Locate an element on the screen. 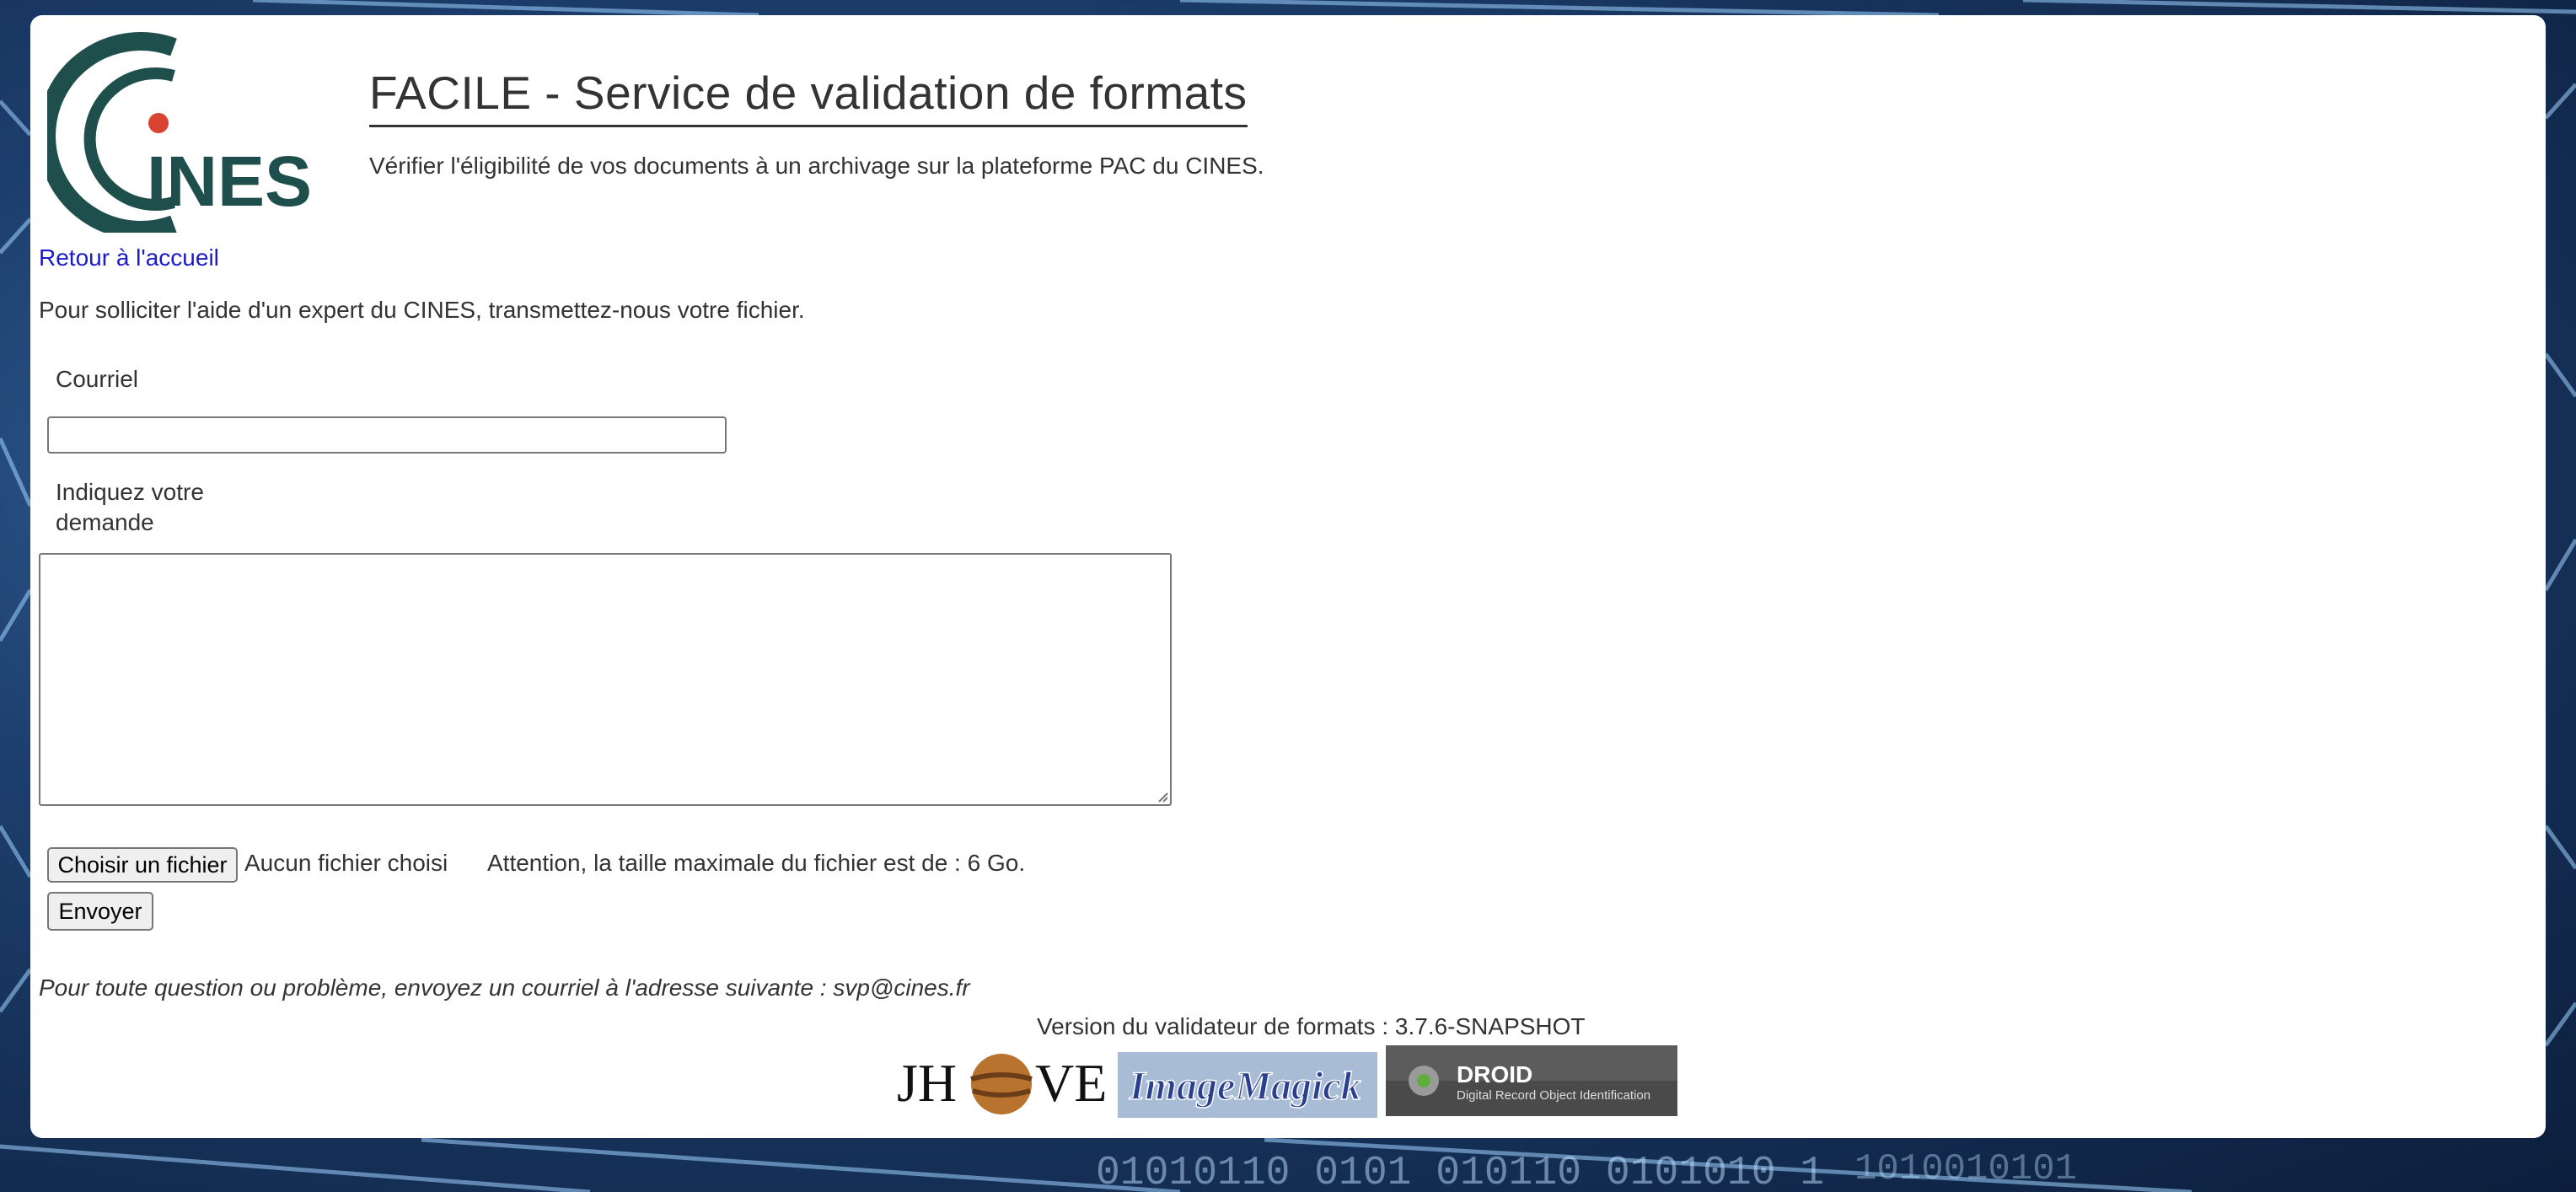 Image resolution: width=2576 pixels, height=1192 pixels. jupiter-icon is located at coordinates (1001, 1084).